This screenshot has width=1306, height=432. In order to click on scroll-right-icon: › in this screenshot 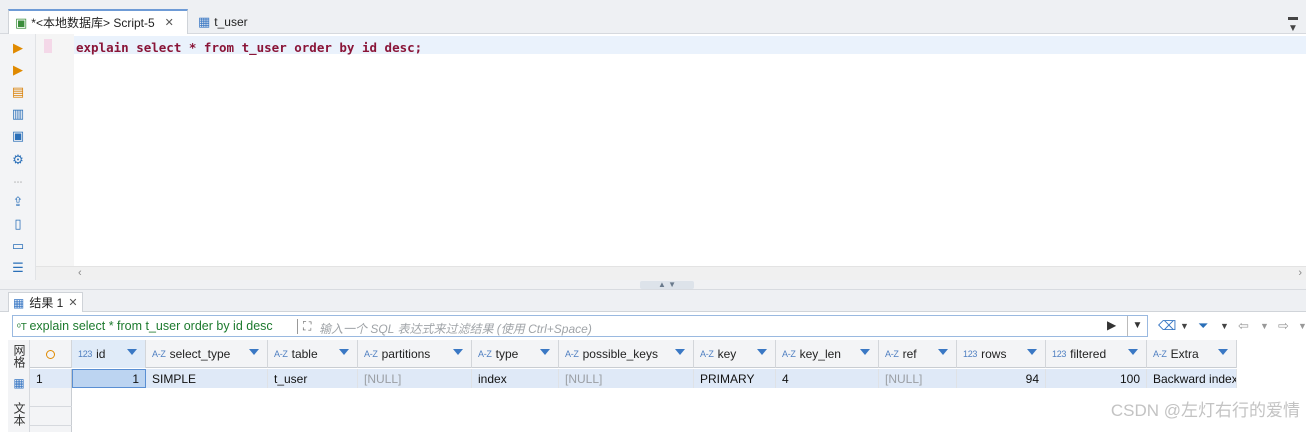, I will do `click(1300, 273)`.